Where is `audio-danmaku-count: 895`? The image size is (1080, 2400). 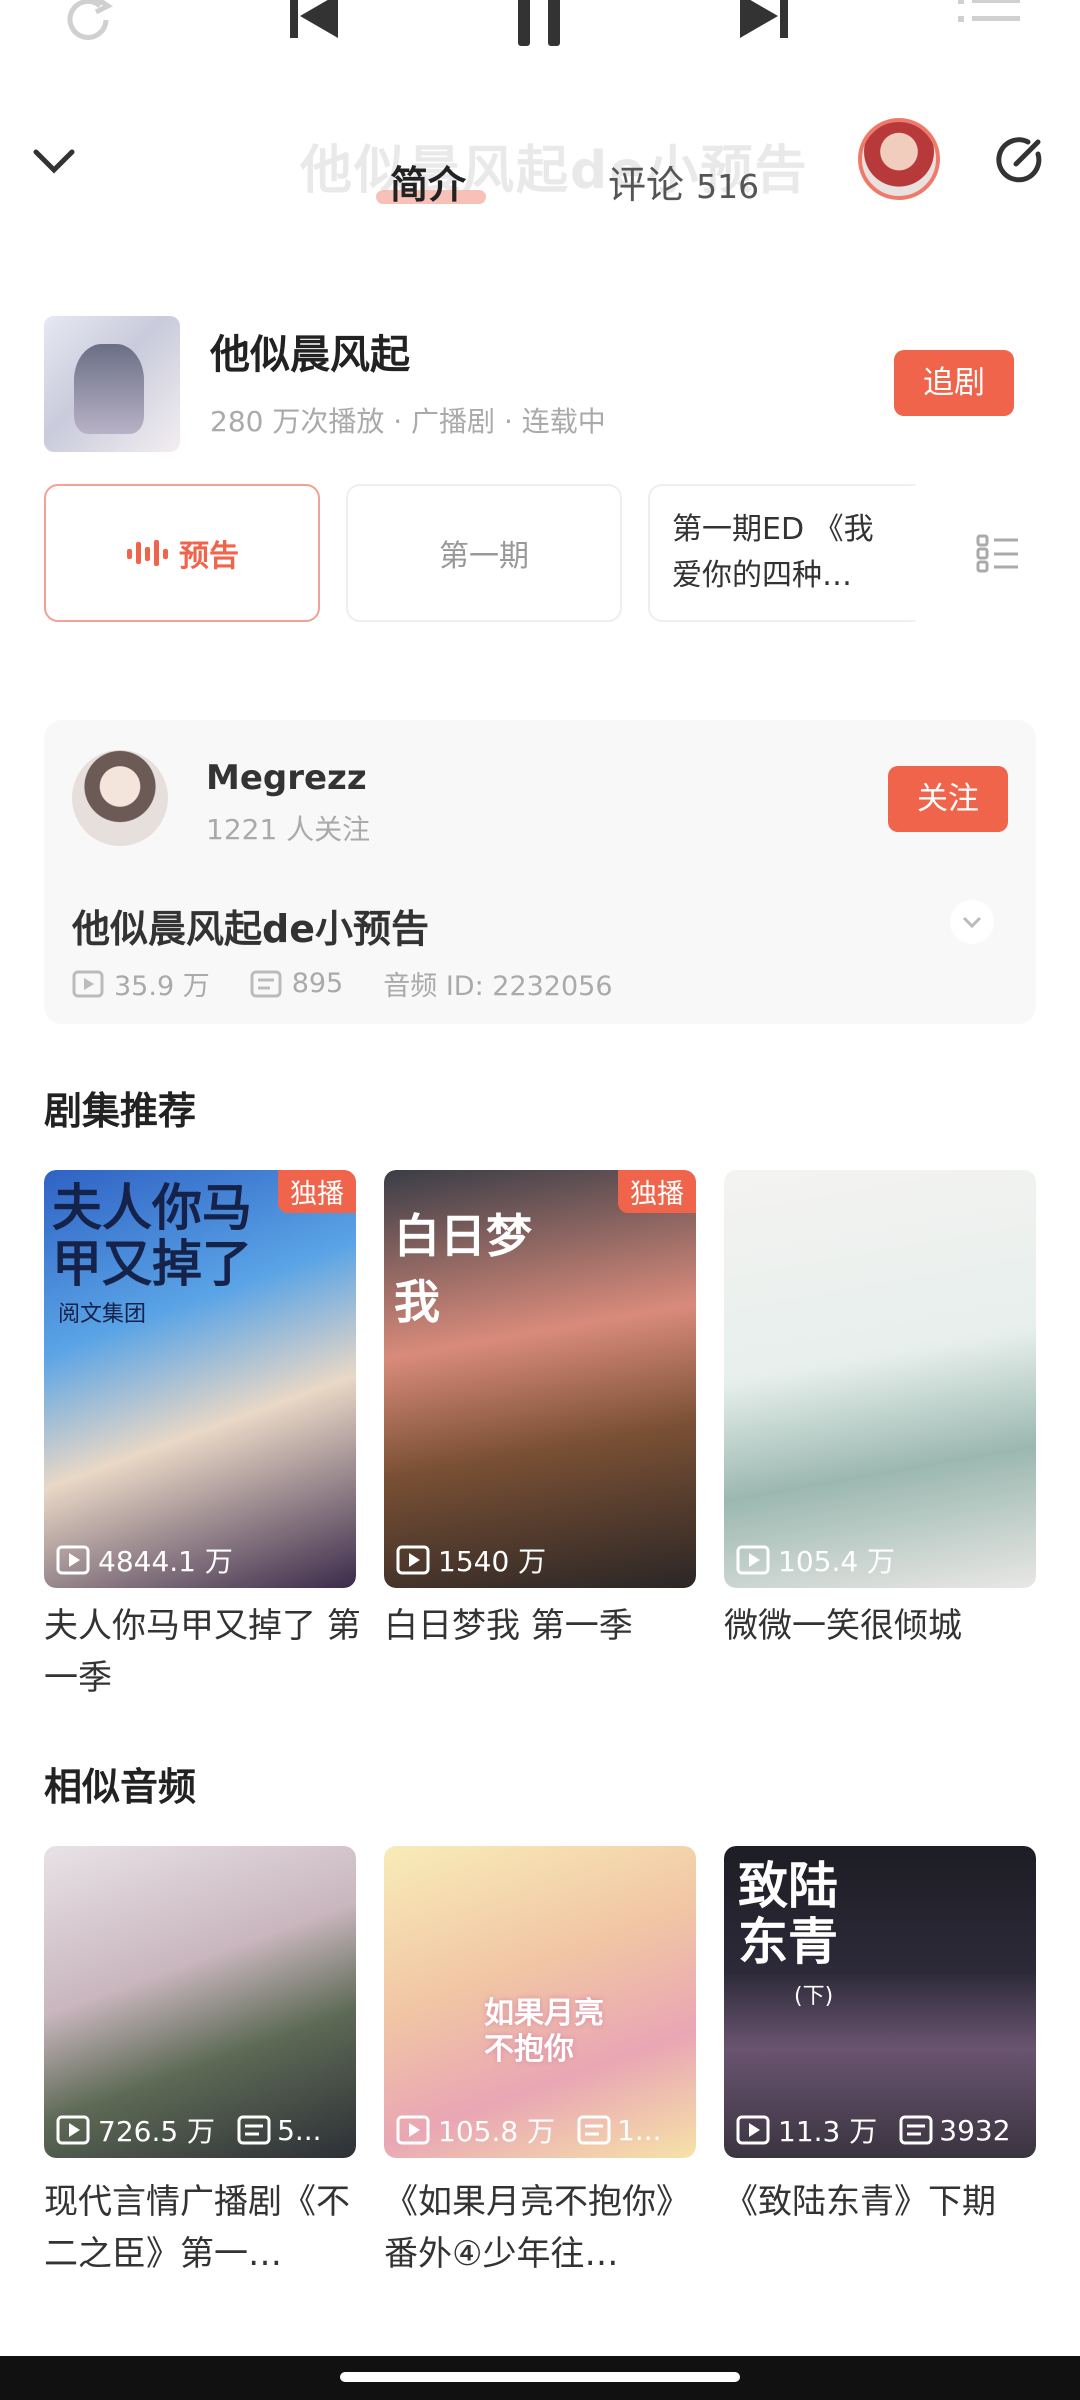 audio-danmaku-count: 895 is located at coordinates (317, 983).